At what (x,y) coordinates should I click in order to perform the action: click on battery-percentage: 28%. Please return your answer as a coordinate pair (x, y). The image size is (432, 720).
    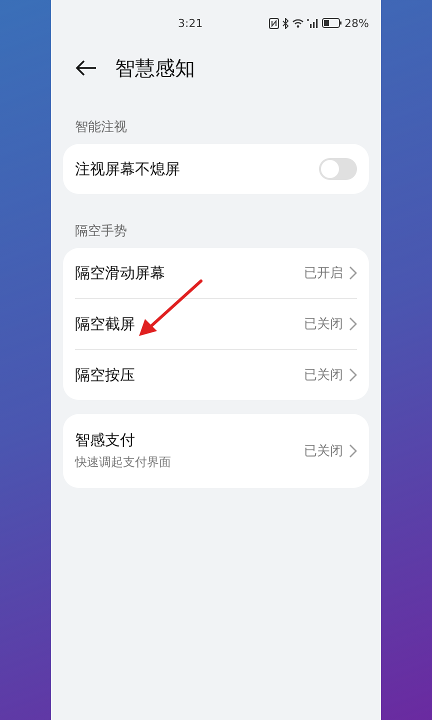
    Looking at the image, I should click on (356, 23).